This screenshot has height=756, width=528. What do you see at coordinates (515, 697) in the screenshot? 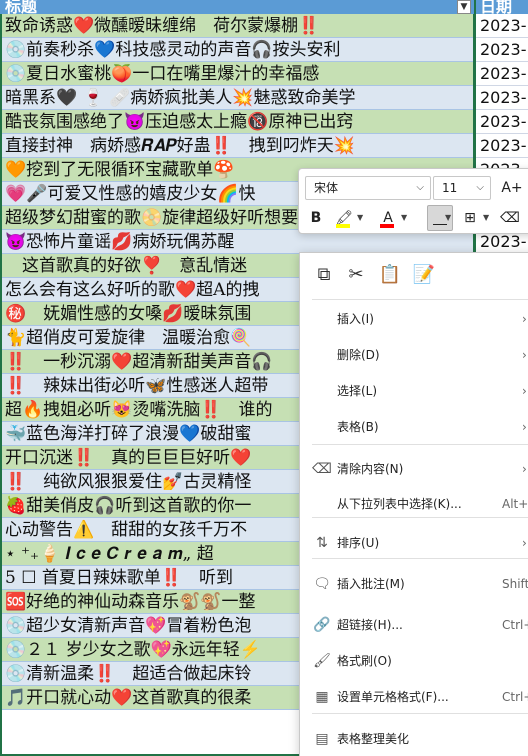
I see `menu-item-shortcut: Ctrl+1` at bounding box center [515, 697].